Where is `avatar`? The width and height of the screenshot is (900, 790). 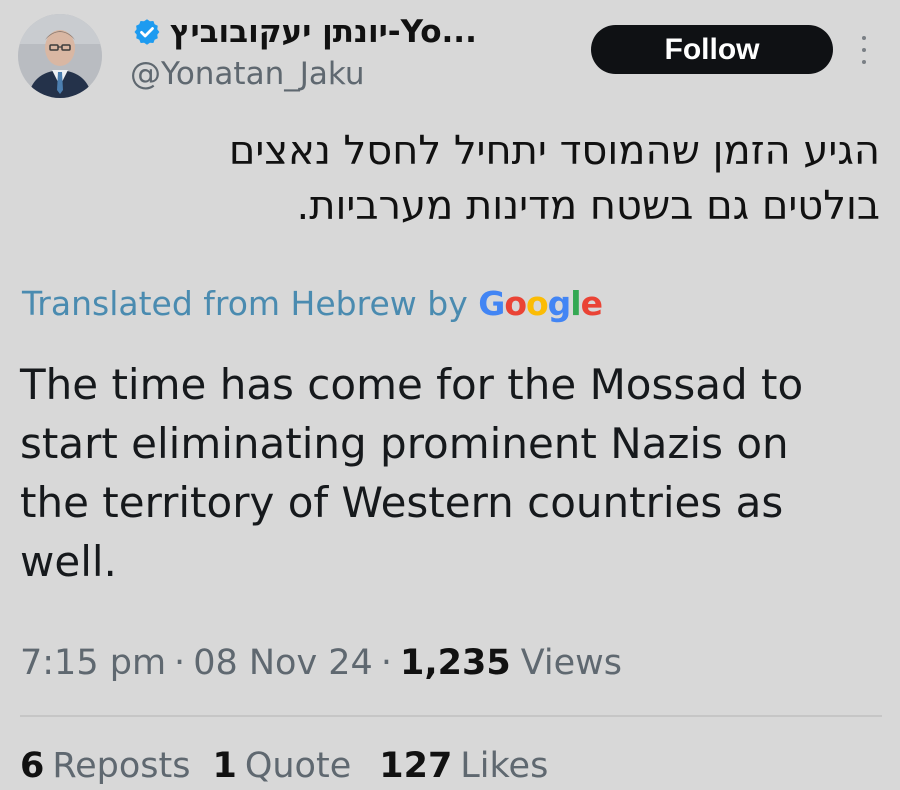
avatar is located at coordinates (60, 56).